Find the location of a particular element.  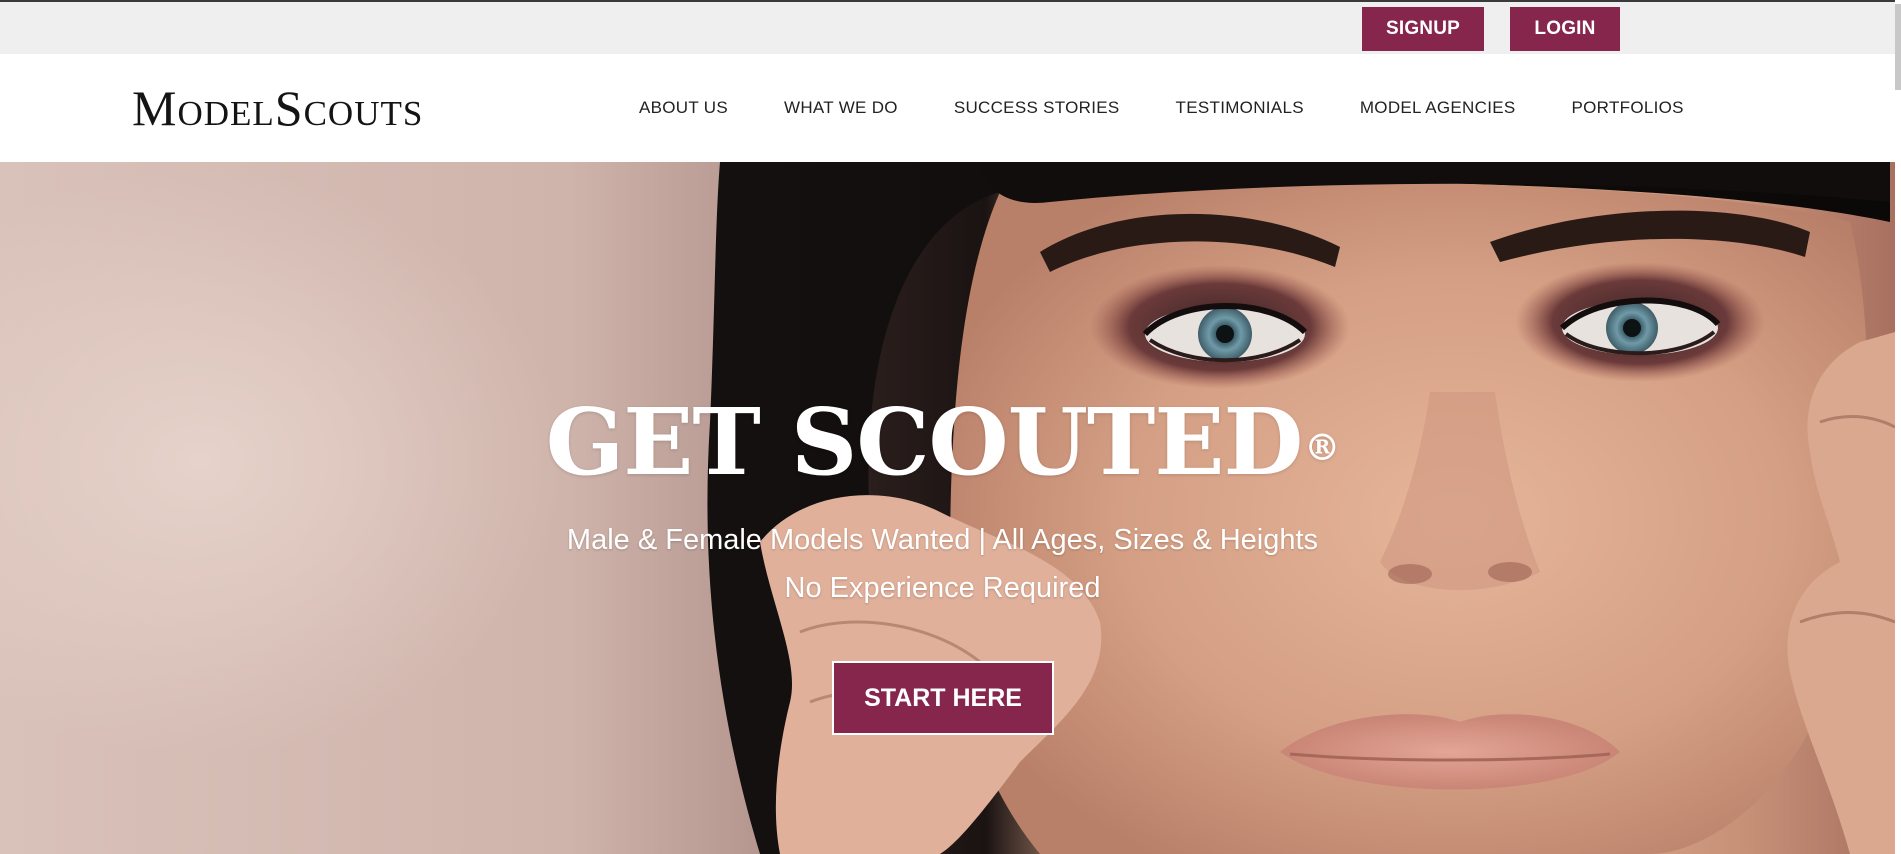

signup-button: SIGNUP is located at coordinates (1423, 29).